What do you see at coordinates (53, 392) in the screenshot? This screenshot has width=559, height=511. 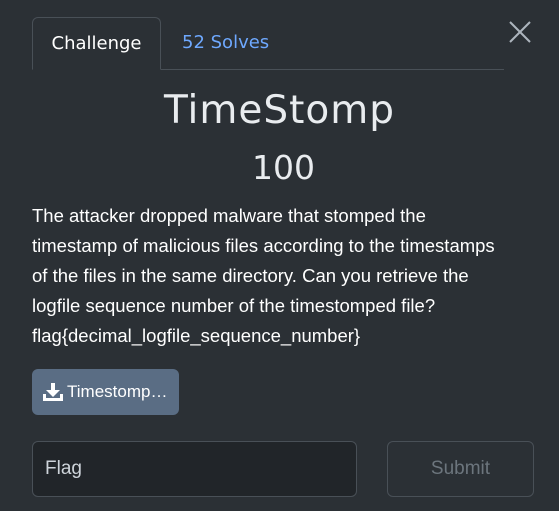 I see `download-icon` at bounding box center [53, 392].